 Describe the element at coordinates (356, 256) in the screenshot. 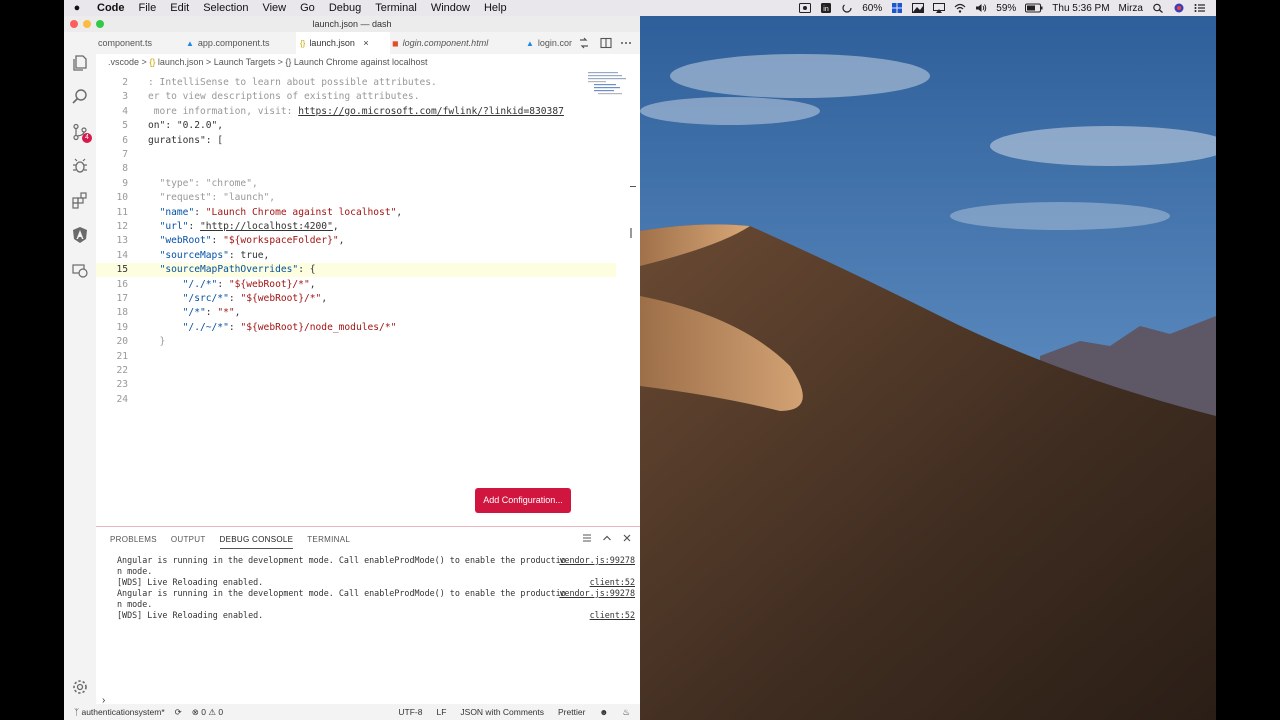

I see `code-line: 14 "sourceMaps": true,` at that location.